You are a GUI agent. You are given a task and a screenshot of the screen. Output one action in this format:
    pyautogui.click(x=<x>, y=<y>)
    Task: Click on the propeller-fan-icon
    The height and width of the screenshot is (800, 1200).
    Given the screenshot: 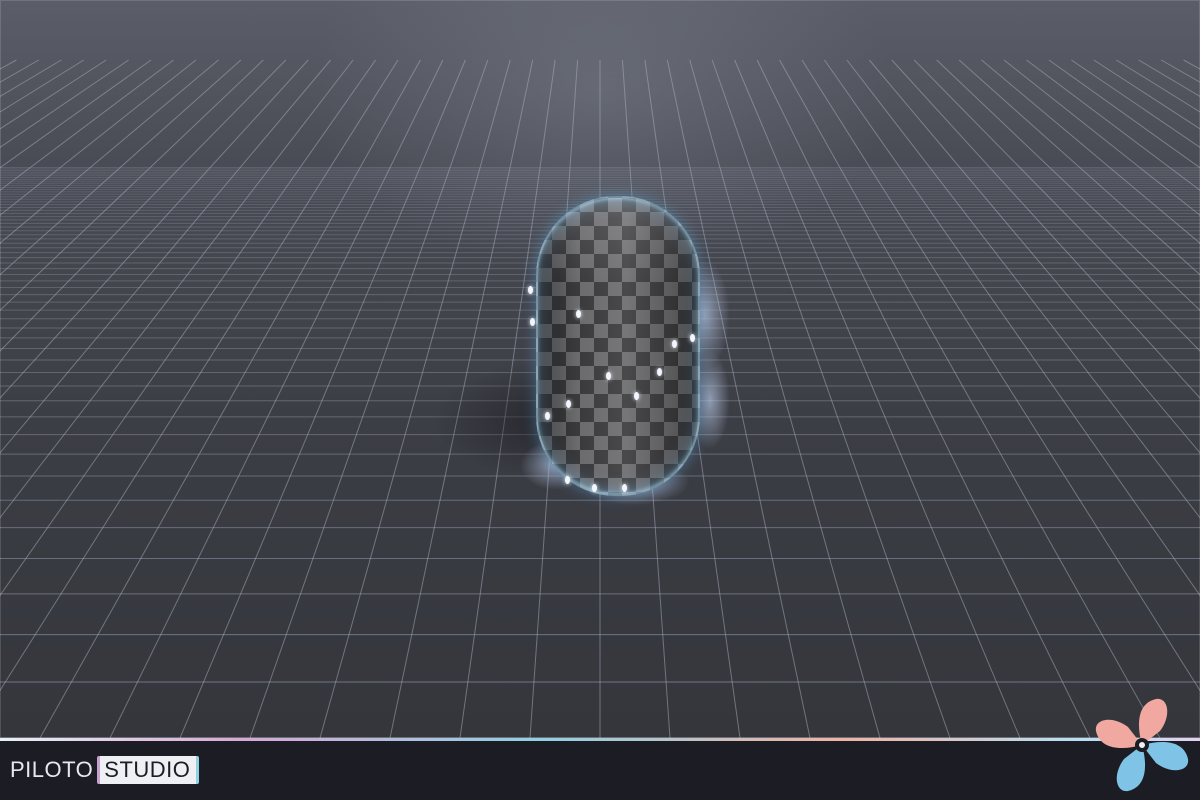 What is the action you would take?
    pyautogui.click(x=1142, y=745)
    